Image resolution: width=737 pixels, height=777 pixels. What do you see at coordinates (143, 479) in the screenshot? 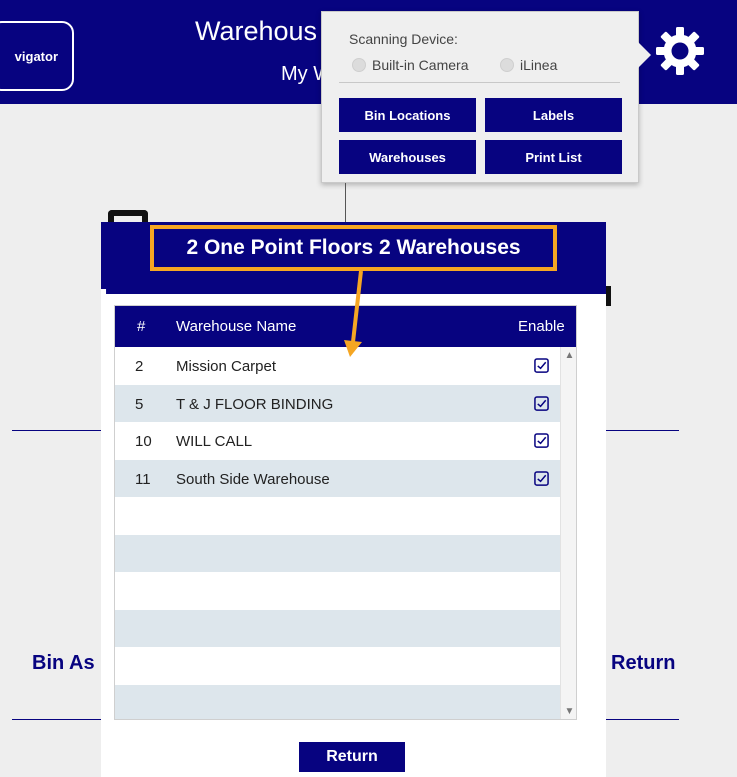
I see `warehouse-number: 11` at bounding box center [143, 479].